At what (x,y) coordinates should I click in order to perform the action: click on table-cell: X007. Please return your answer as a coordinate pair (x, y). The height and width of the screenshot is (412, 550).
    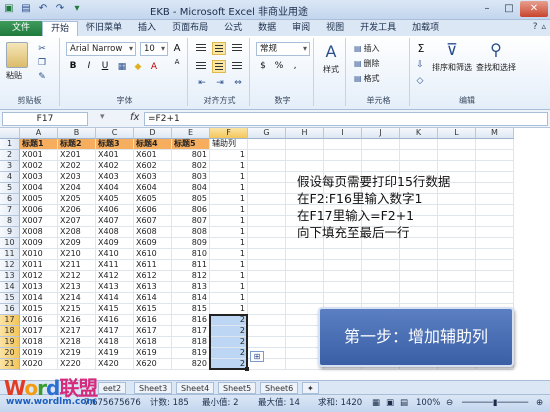
    Looking at the image, I should click on (39, 221).